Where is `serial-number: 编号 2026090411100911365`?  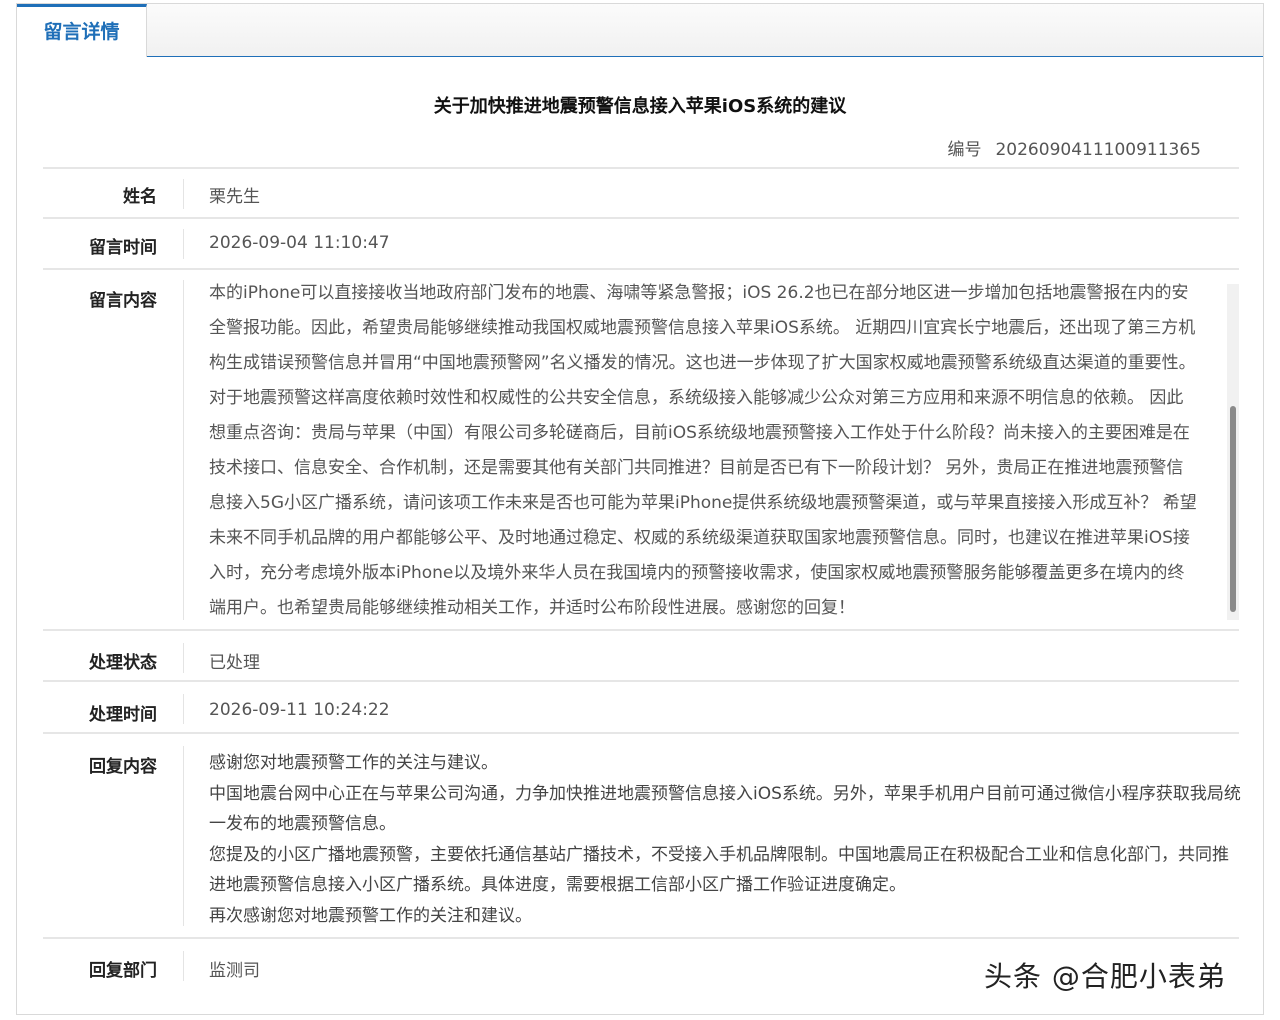
serial-number: 编号 2026090411100911365 is located at coordinates (1074, 147).